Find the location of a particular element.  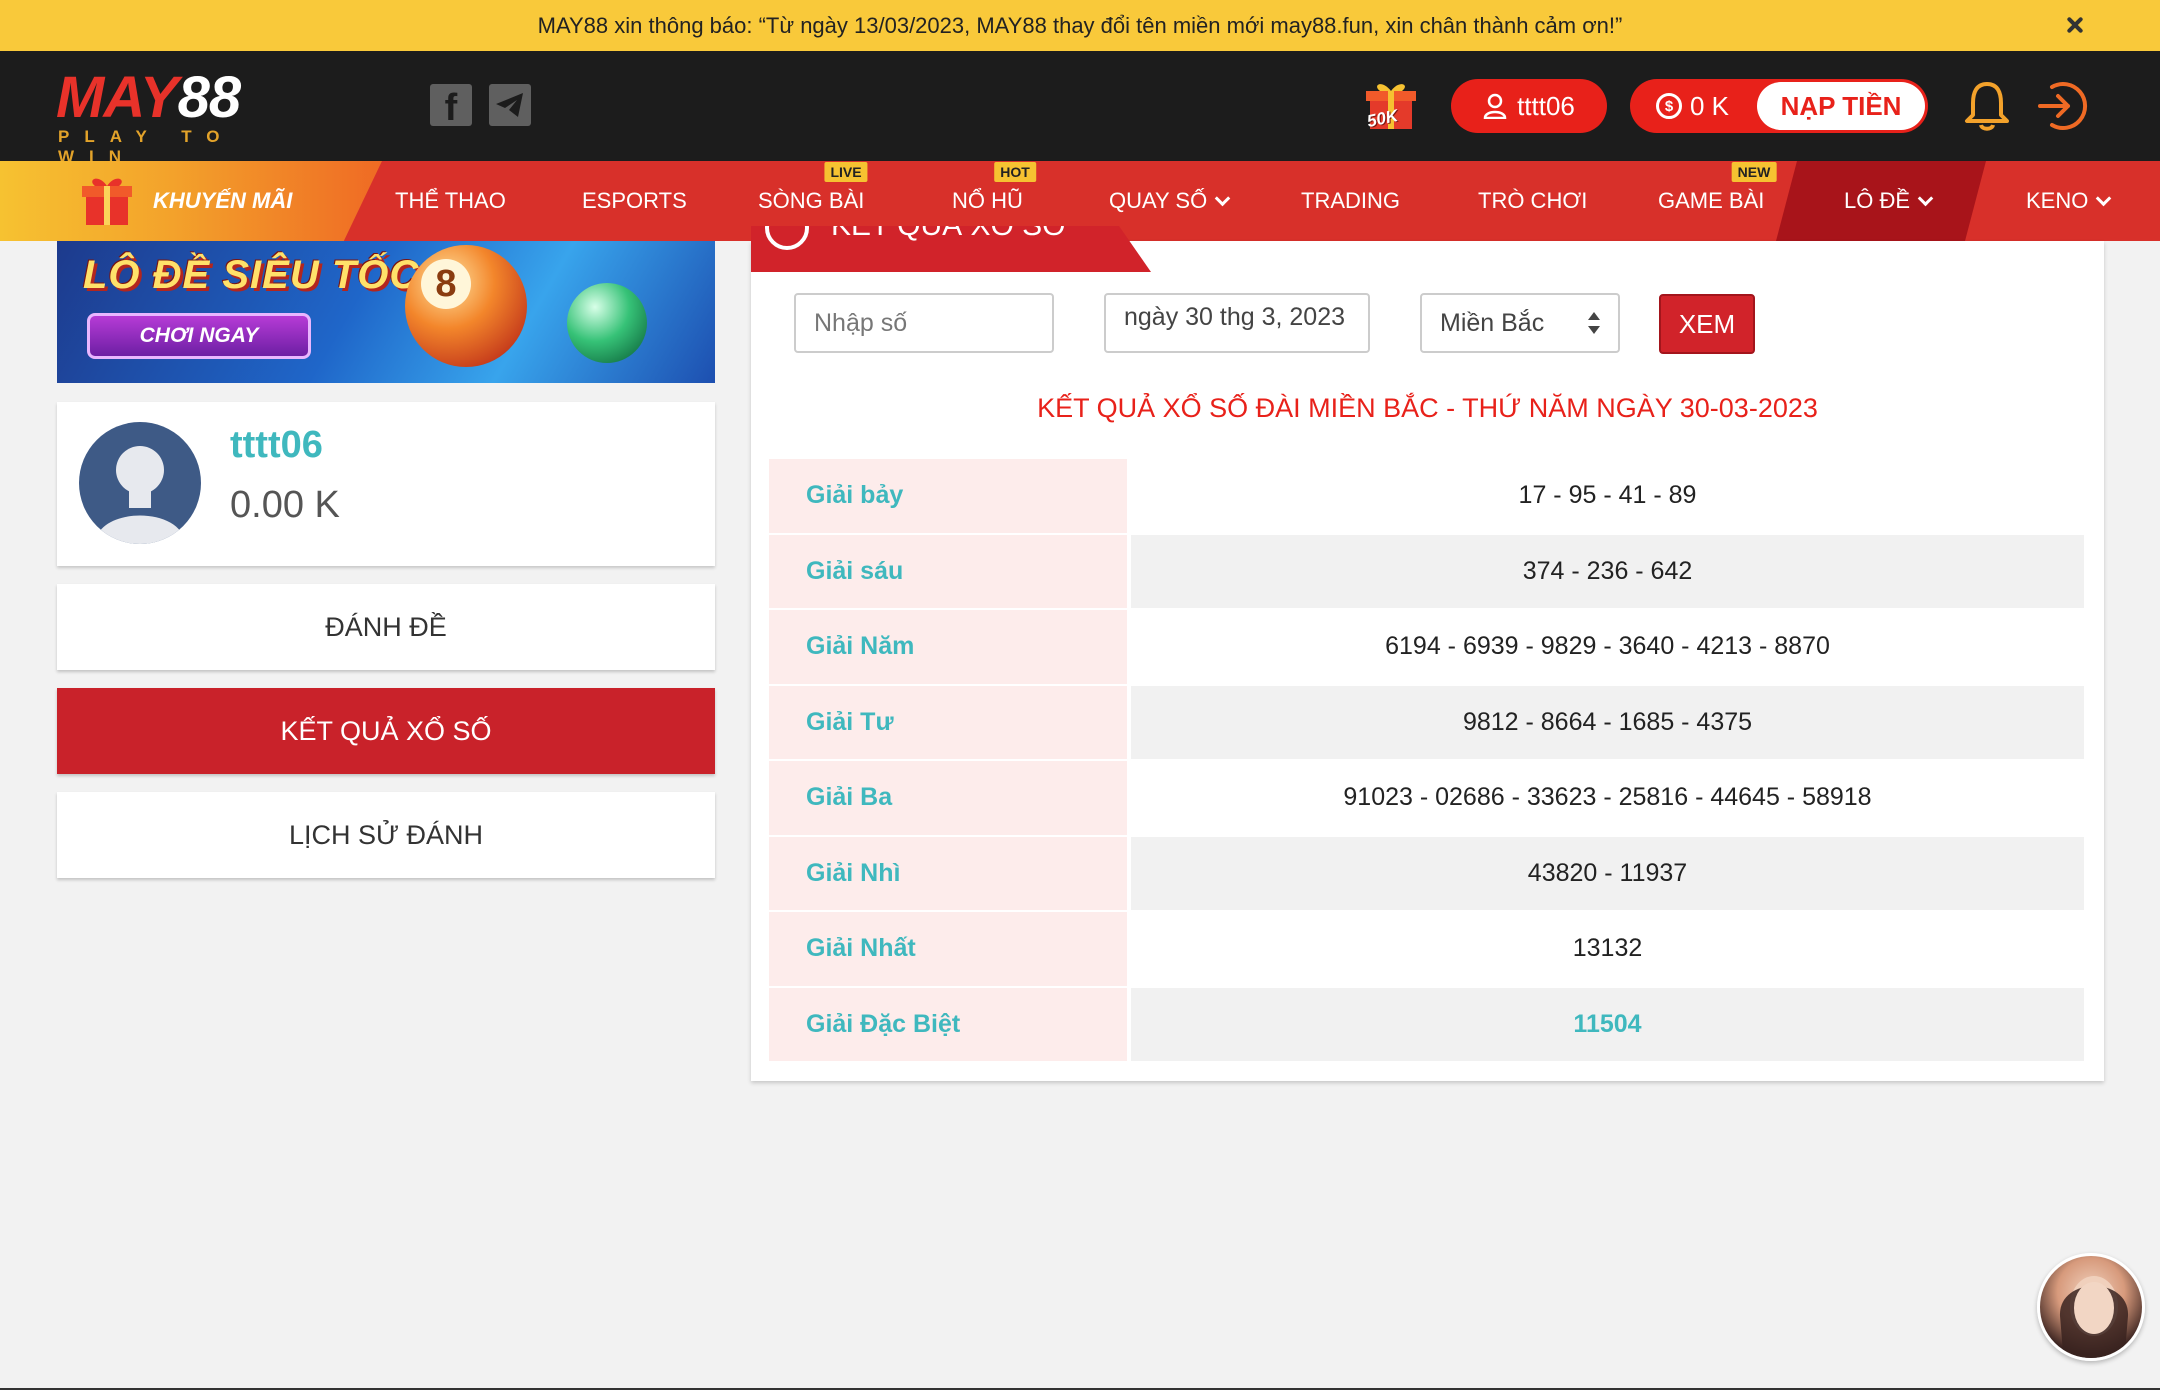

profile-card: tttt06 0.00 K is located at coordinates (386, 484).